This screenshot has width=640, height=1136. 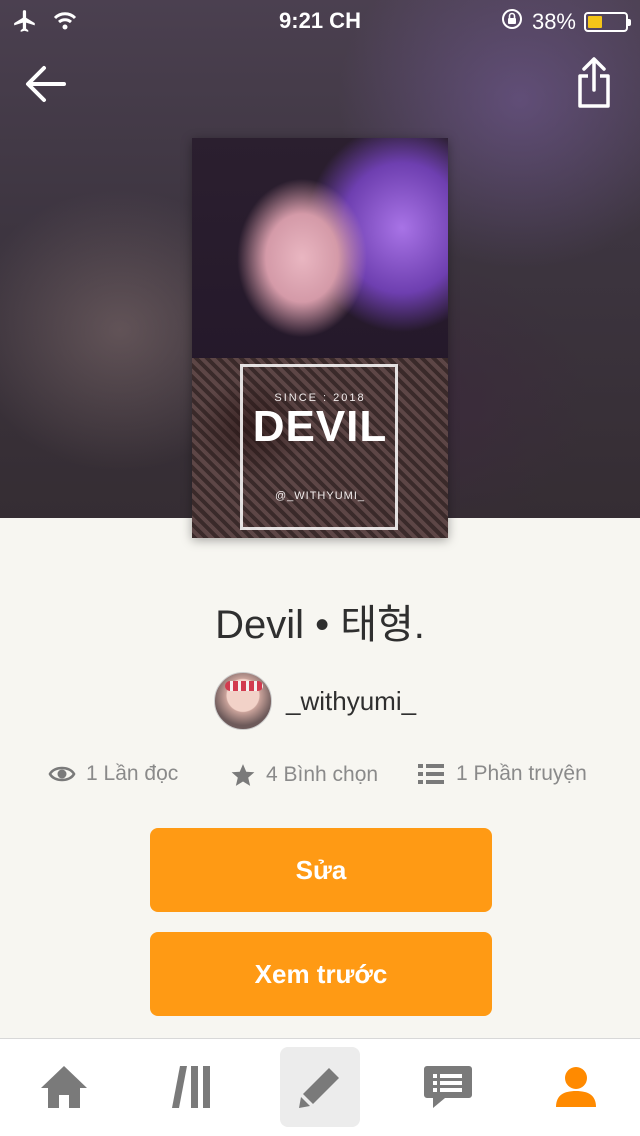 I want to click on story-stats: 1 Lần đọc 4 Bình chọn 1 Phần truyện, so click(x=328, y=782).